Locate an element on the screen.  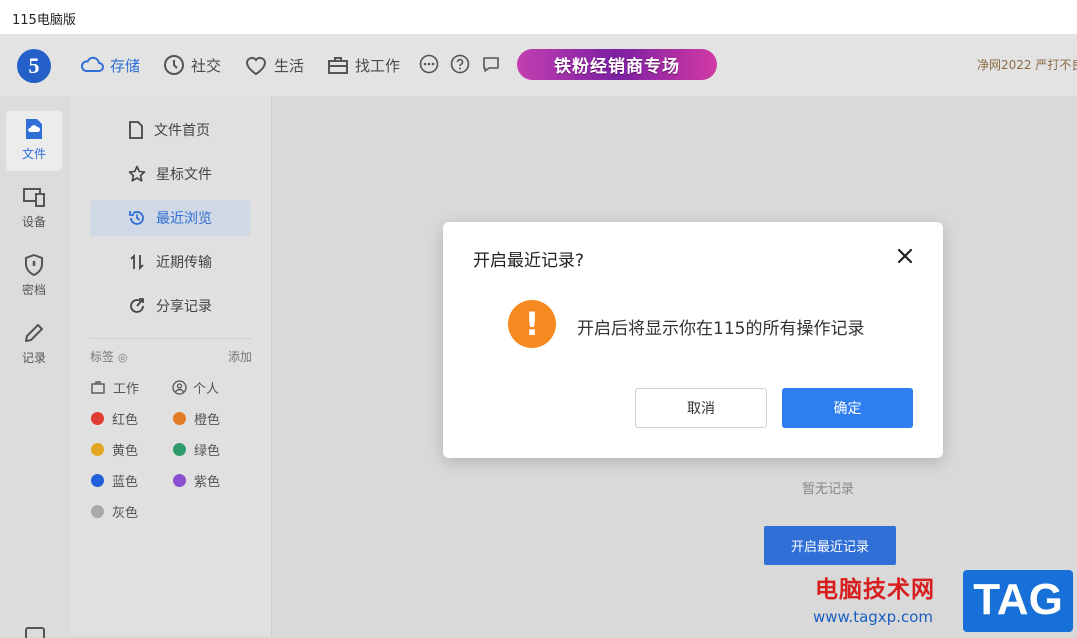
sidebar-item-starred-label: 星标文件 is located at coordinates (184, 175).